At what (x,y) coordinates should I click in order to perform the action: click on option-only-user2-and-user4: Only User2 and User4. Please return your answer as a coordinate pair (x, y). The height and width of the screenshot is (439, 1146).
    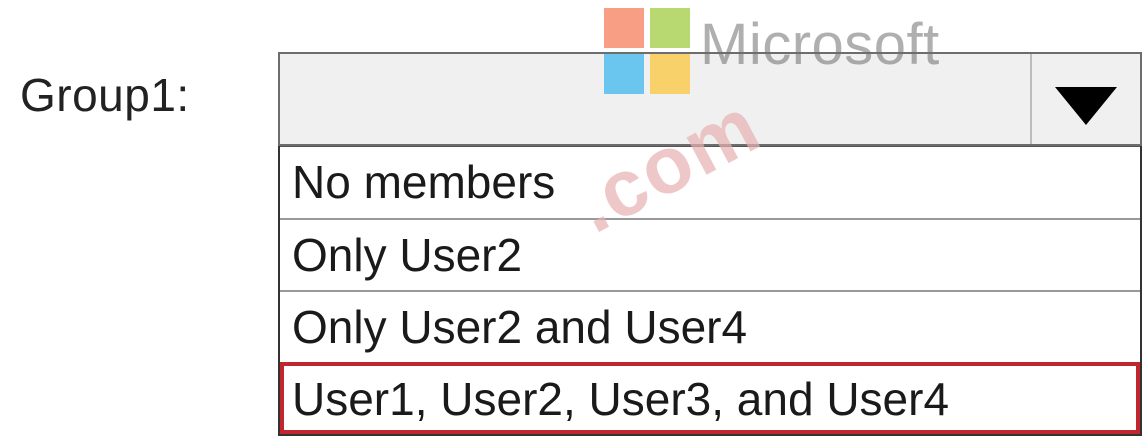
    Looking at the image, I should click on (710, 326).